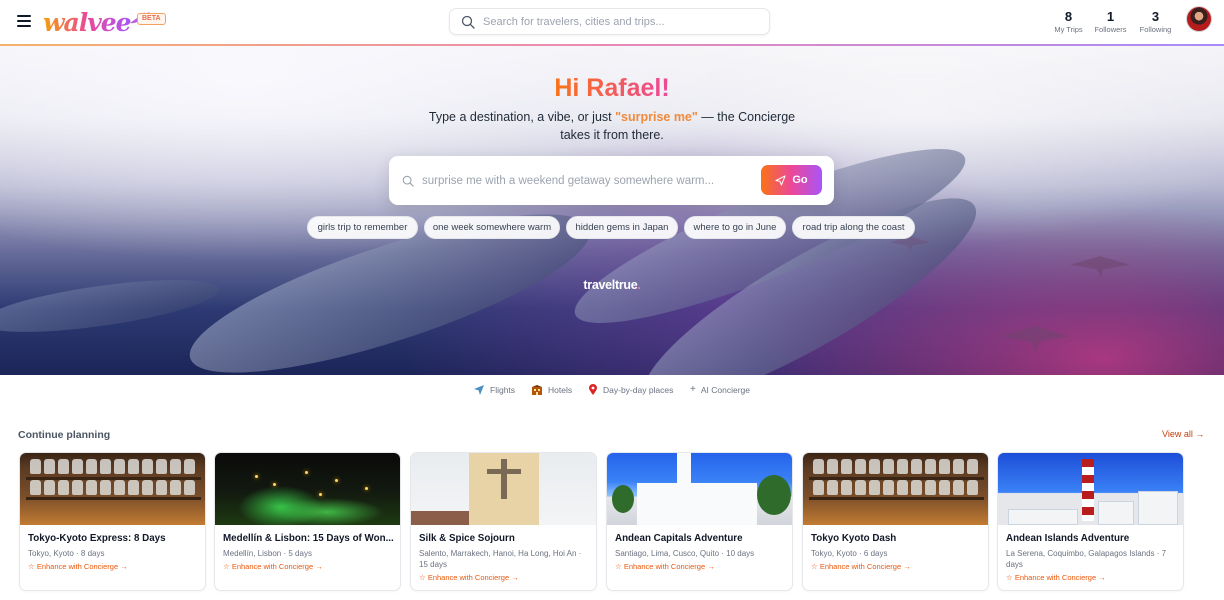 Image resolution: width=1224 pixels, height=600 pixels. I want to click on walvee-logo: walvee, so click(97, 22).